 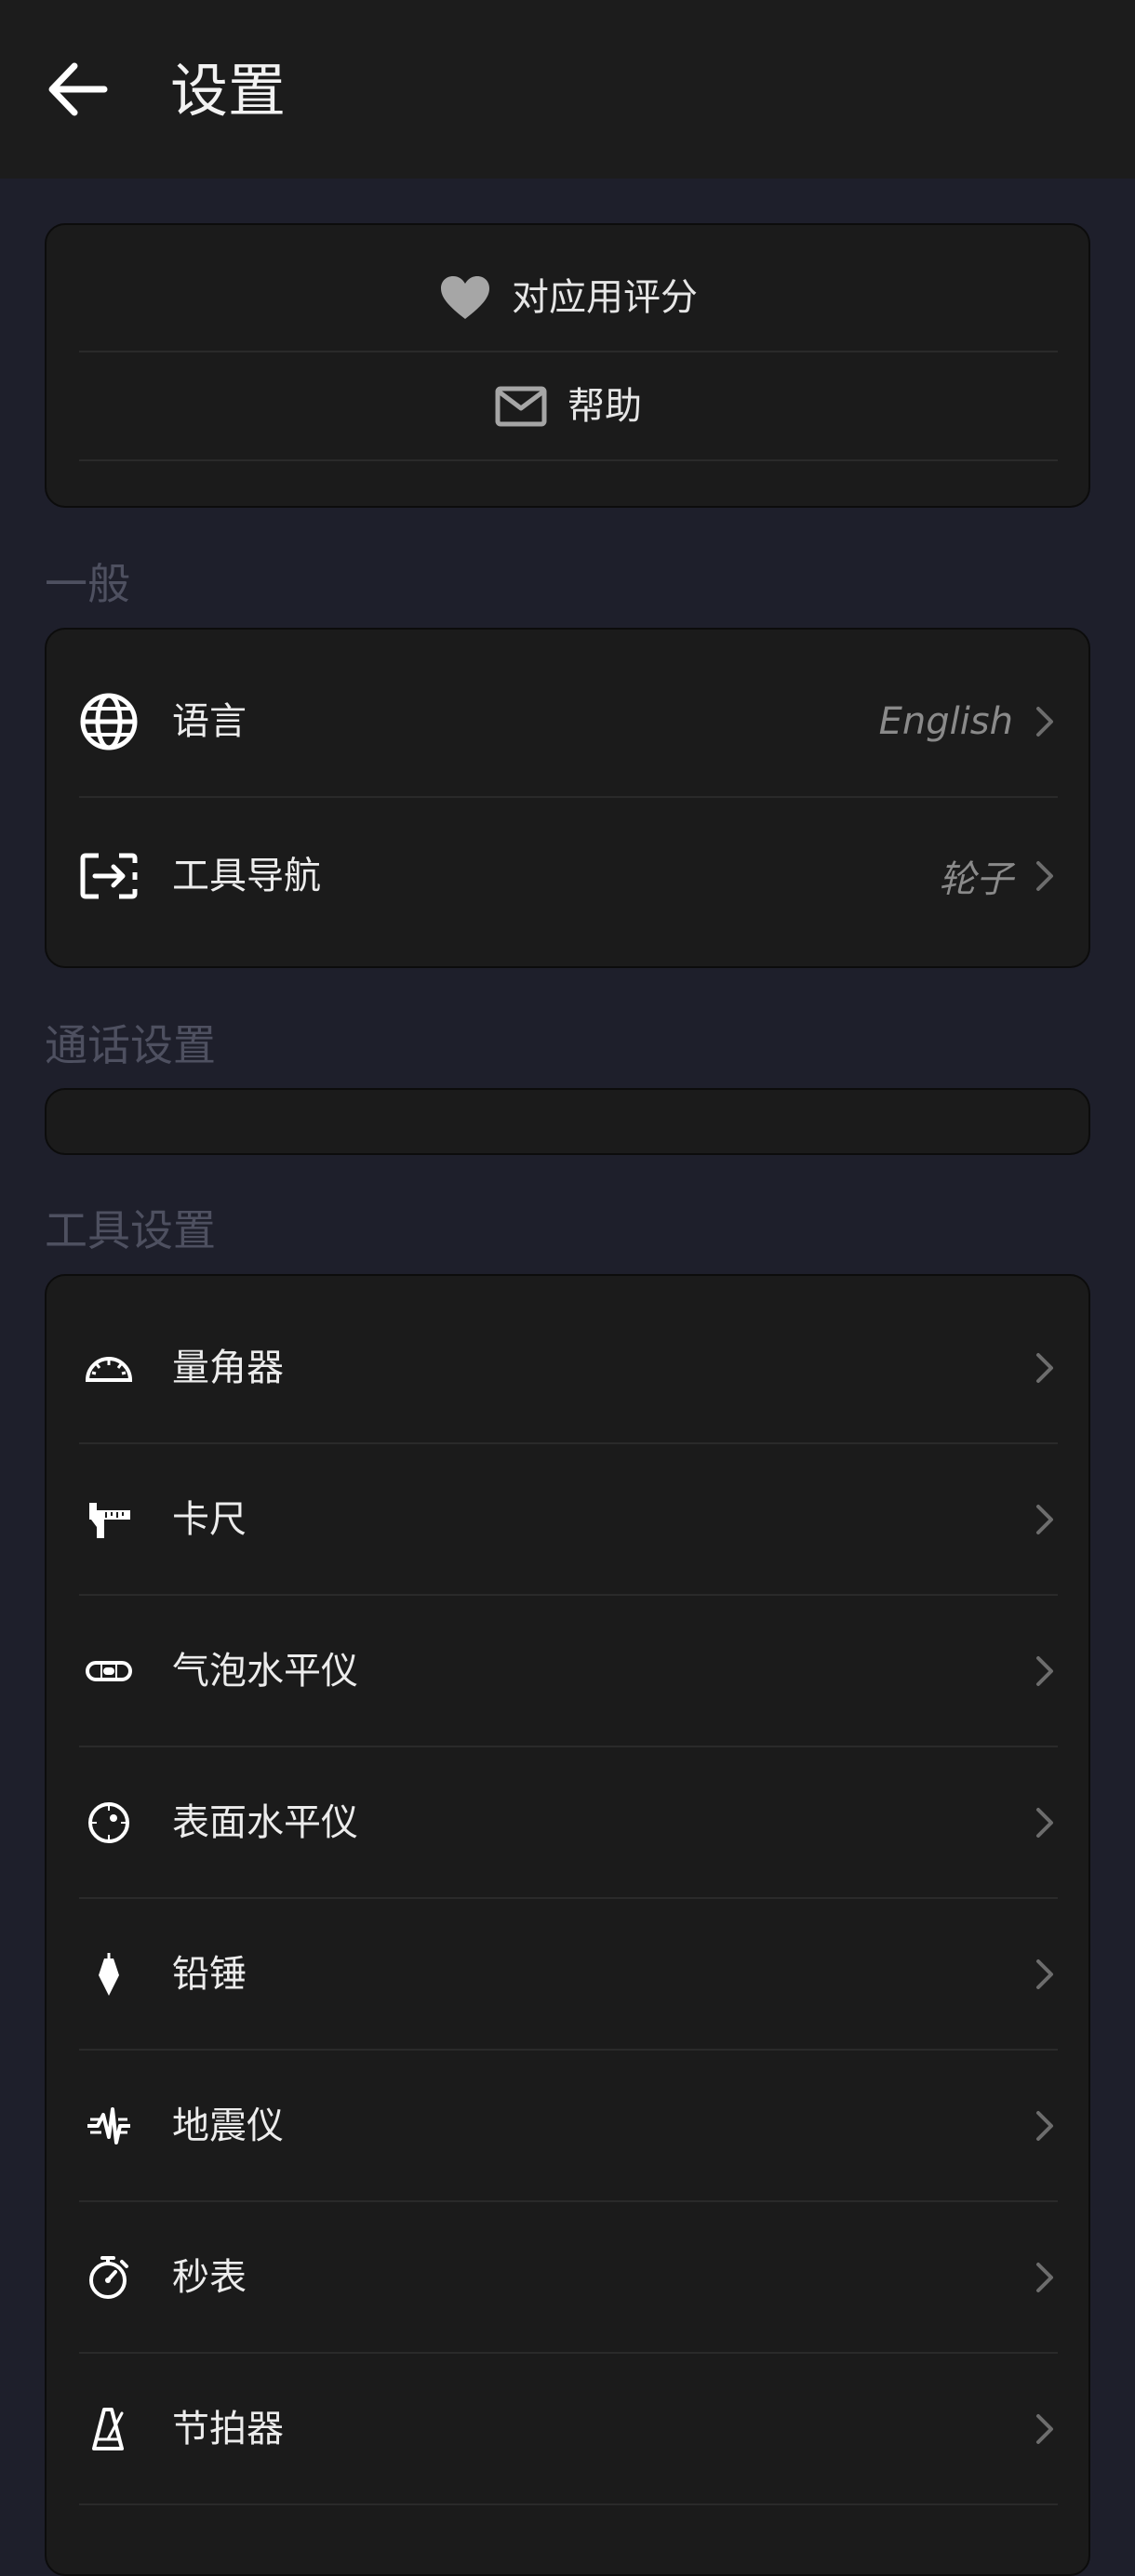 I want to click on plumb-bob-icon, so click(x=109, y=1974).